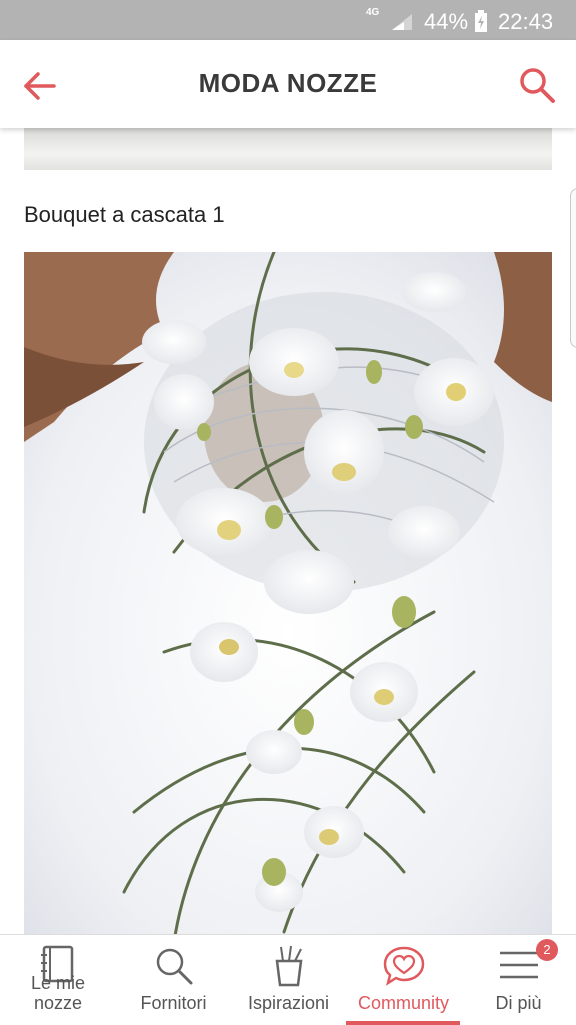 This screenshot has height=1025, width=576. Describe the element at coordinates (124, 214) in the screenshot. I see `photo-title: Bouquet a cascata 1` at that location.